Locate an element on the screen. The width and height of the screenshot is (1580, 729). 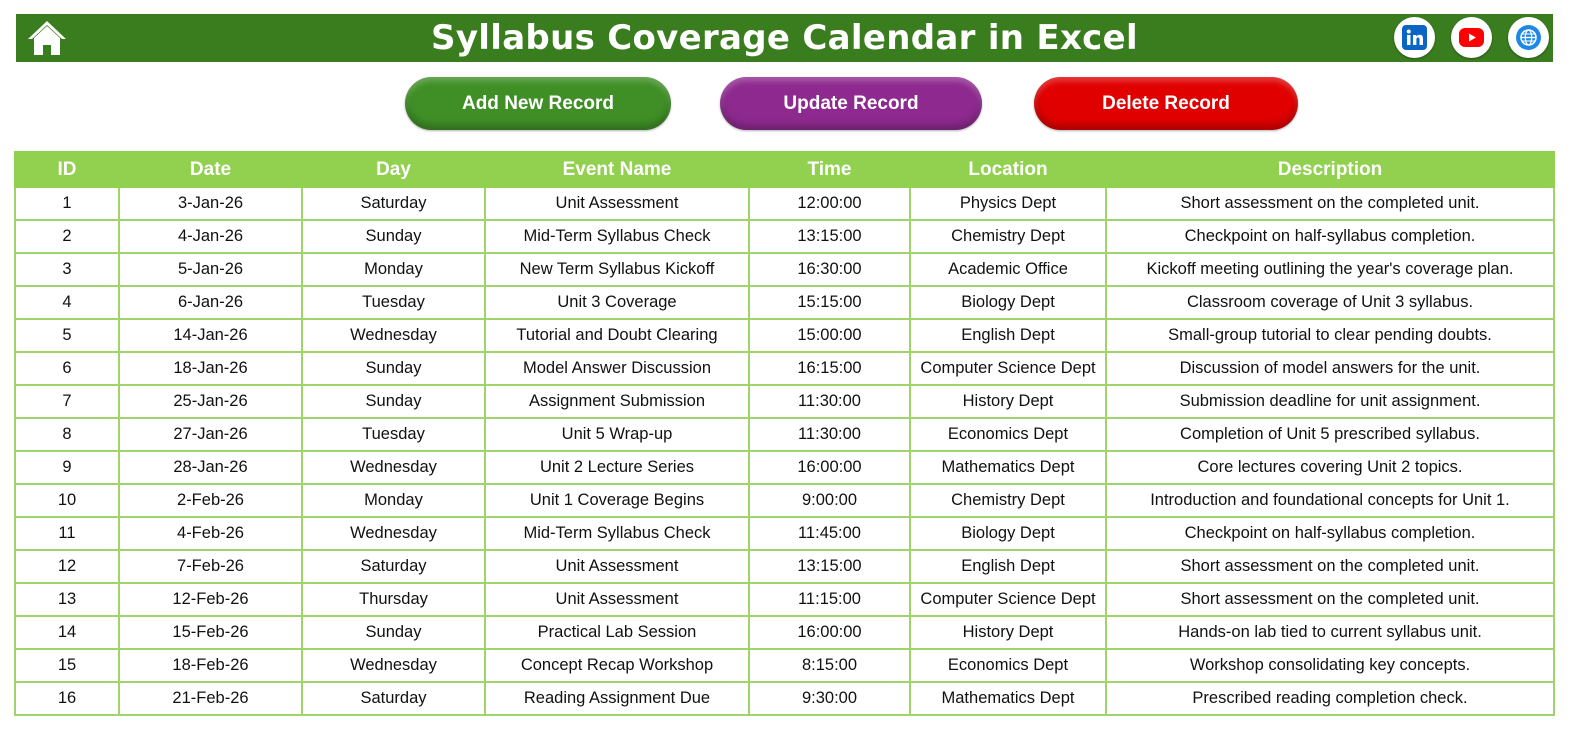
cell-date: 28-Jan-26 is located at coordinates (210, 467).